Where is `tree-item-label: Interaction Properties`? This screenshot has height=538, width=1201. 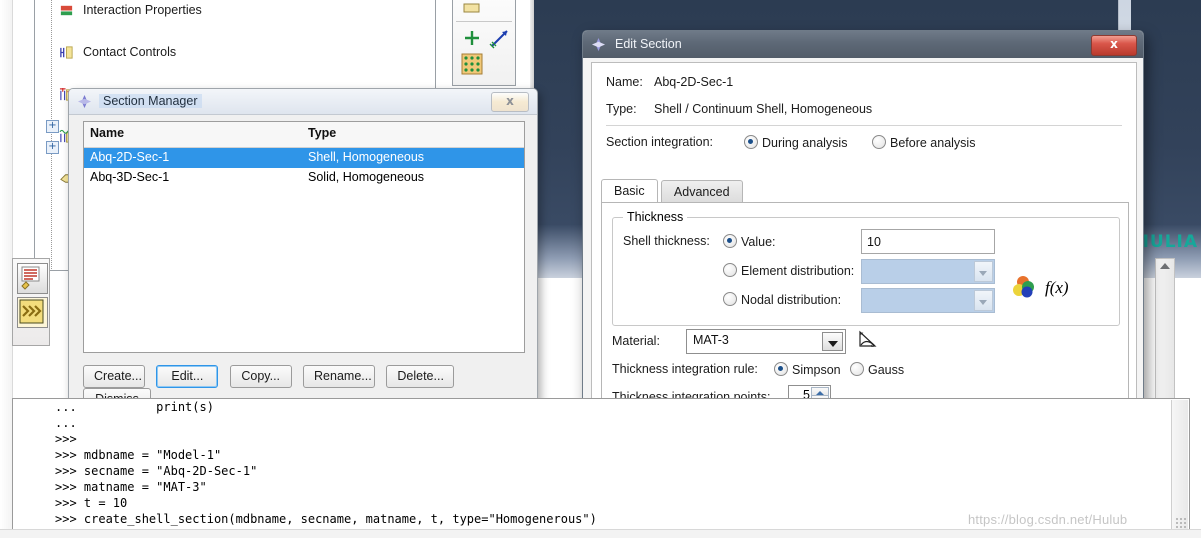 tree-item-label: Interaction Properties is located at coordinates (142, 10).